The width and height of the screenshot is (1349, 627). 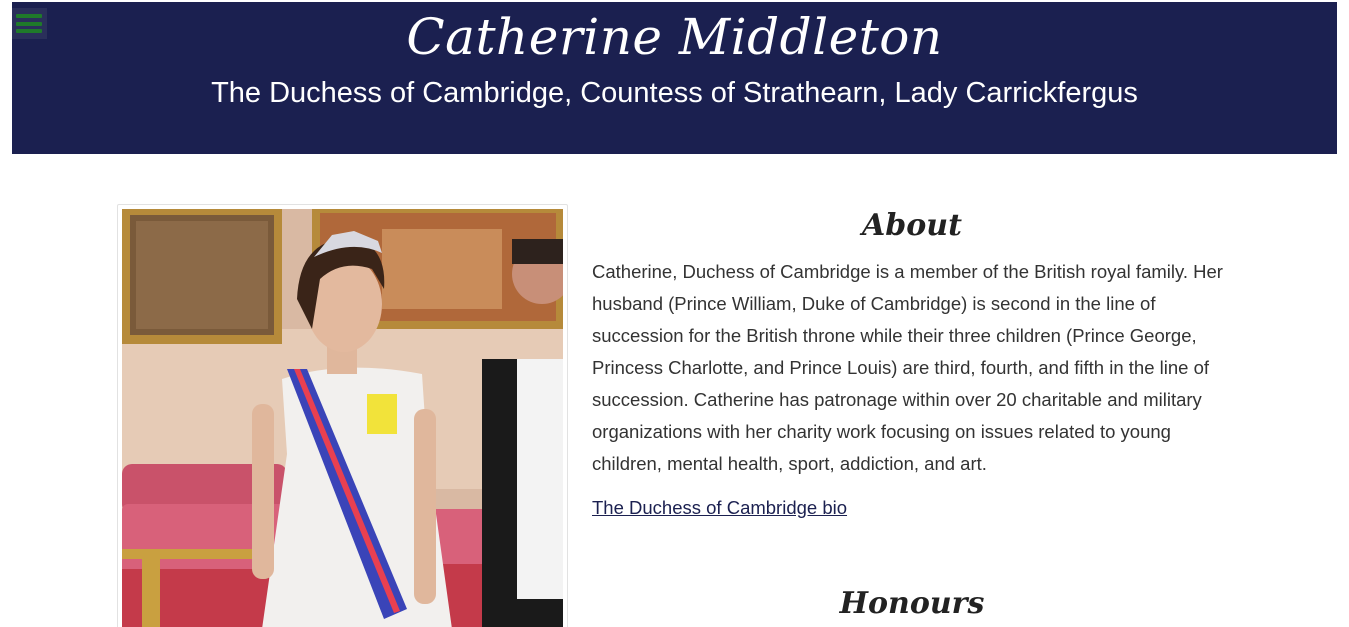 I want to click on about-heading: About, so click(x=912, y=225).